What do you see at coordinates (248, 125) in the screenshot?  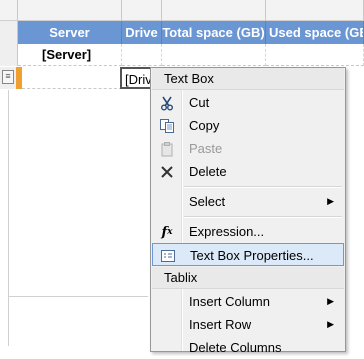 I see `menu-item-copy: Copy` at bounding box center [248, 125].